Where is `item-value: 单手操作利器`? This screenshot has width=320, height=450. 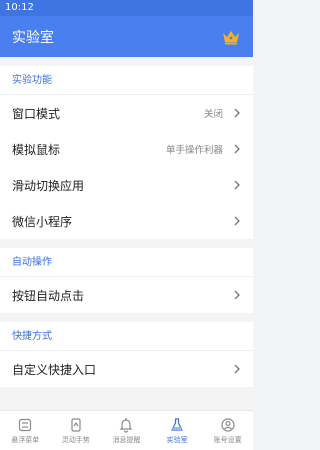 item-value: 单手操作利器 is located at coordinates (194, 150).